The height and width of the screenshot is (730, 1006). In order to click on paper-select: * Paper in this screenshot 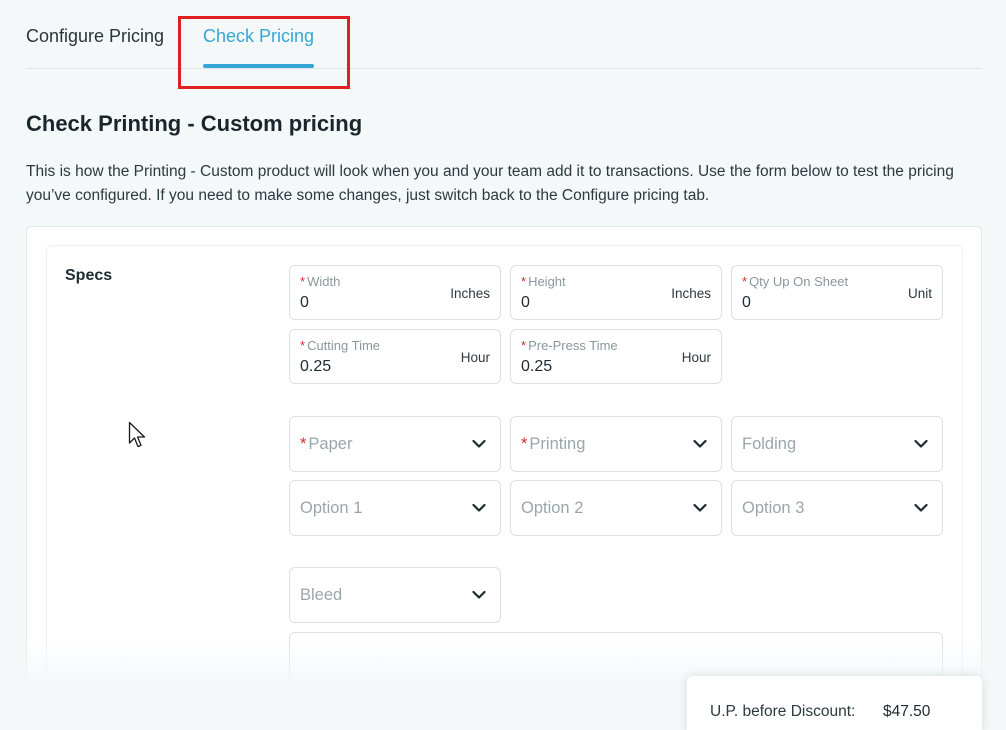, I will do `click(395, 444)`.